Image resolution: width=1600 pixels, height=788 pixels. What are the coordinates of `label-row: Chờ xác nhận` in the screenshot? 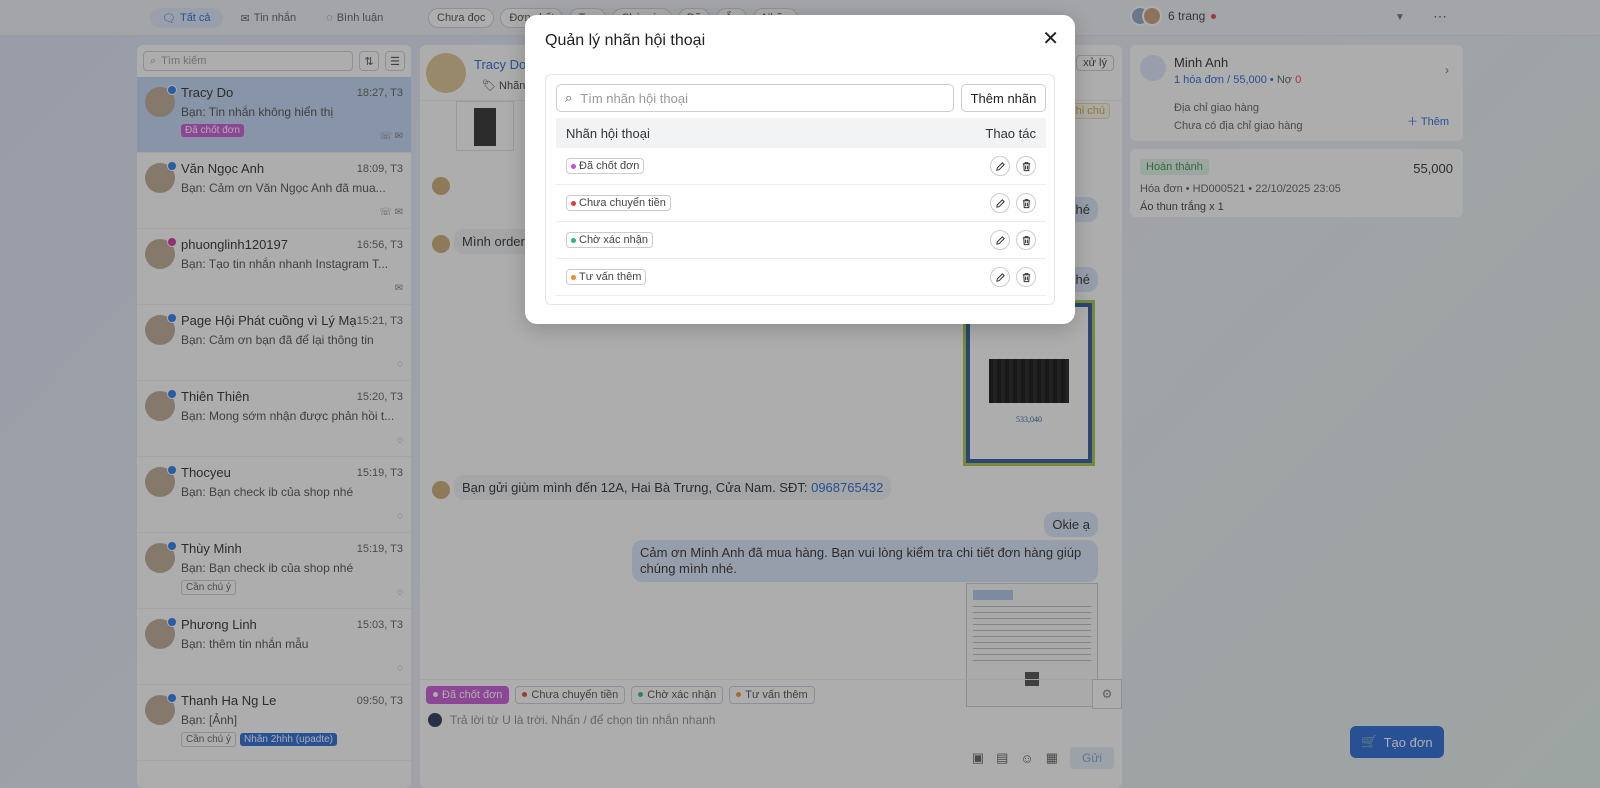 It's located at (801, 240).